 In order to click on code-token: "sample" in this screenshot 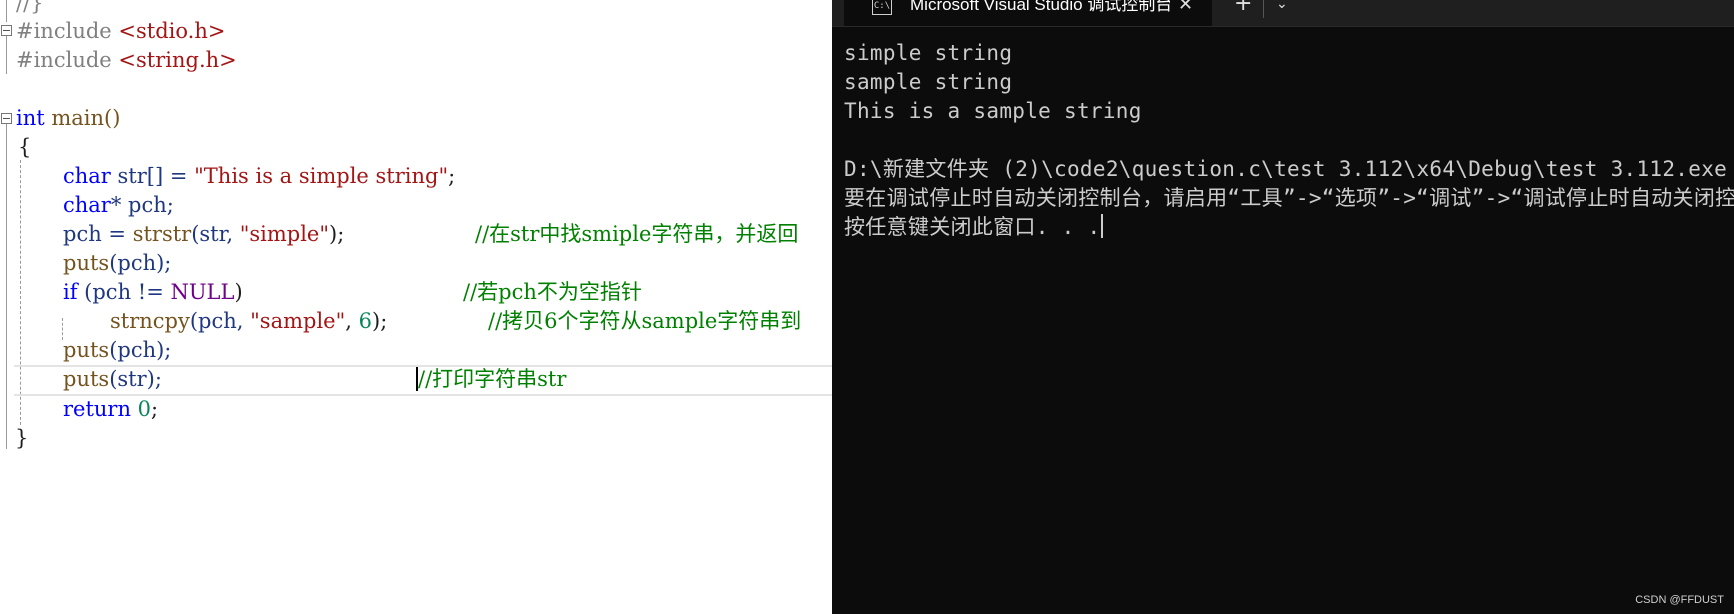, I will do `click(298, 321)`.